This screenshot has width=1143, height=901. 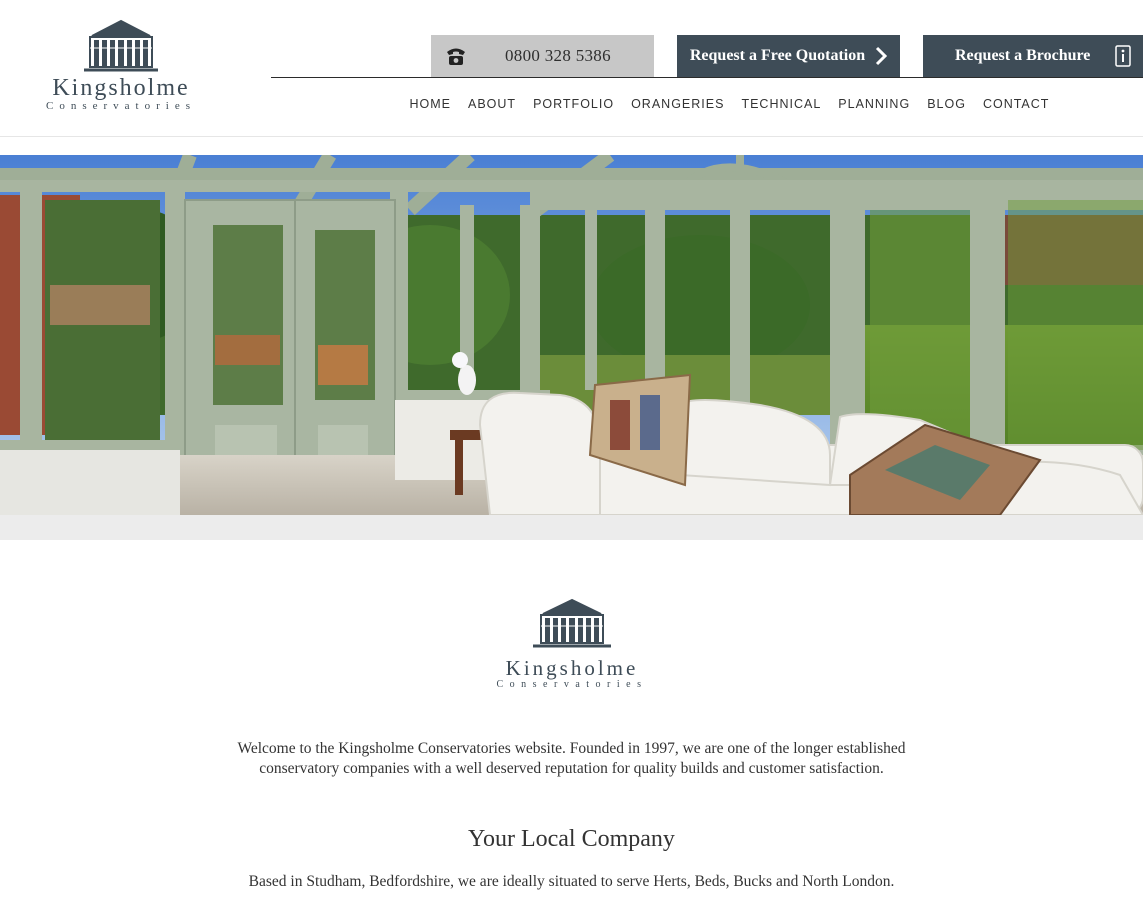 I want to click on hero-bottom-band, so click(x=571, y=527).